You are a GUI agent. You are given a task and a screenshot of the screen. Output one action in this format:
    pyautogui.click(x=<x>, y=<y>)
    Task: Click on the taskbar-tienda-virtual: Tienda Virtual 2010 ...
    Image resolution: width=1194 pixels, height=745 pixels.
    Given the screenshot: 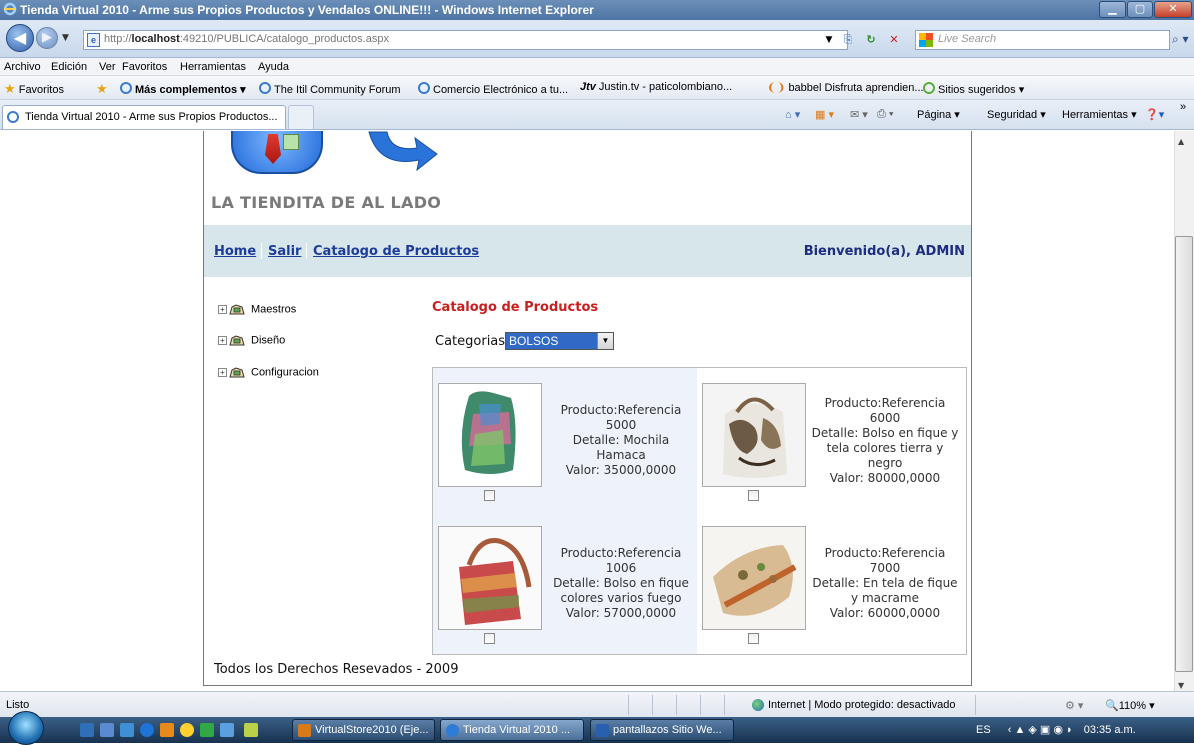 What is the action you would take?
    pyautogui.click(x=512, y=730)
    